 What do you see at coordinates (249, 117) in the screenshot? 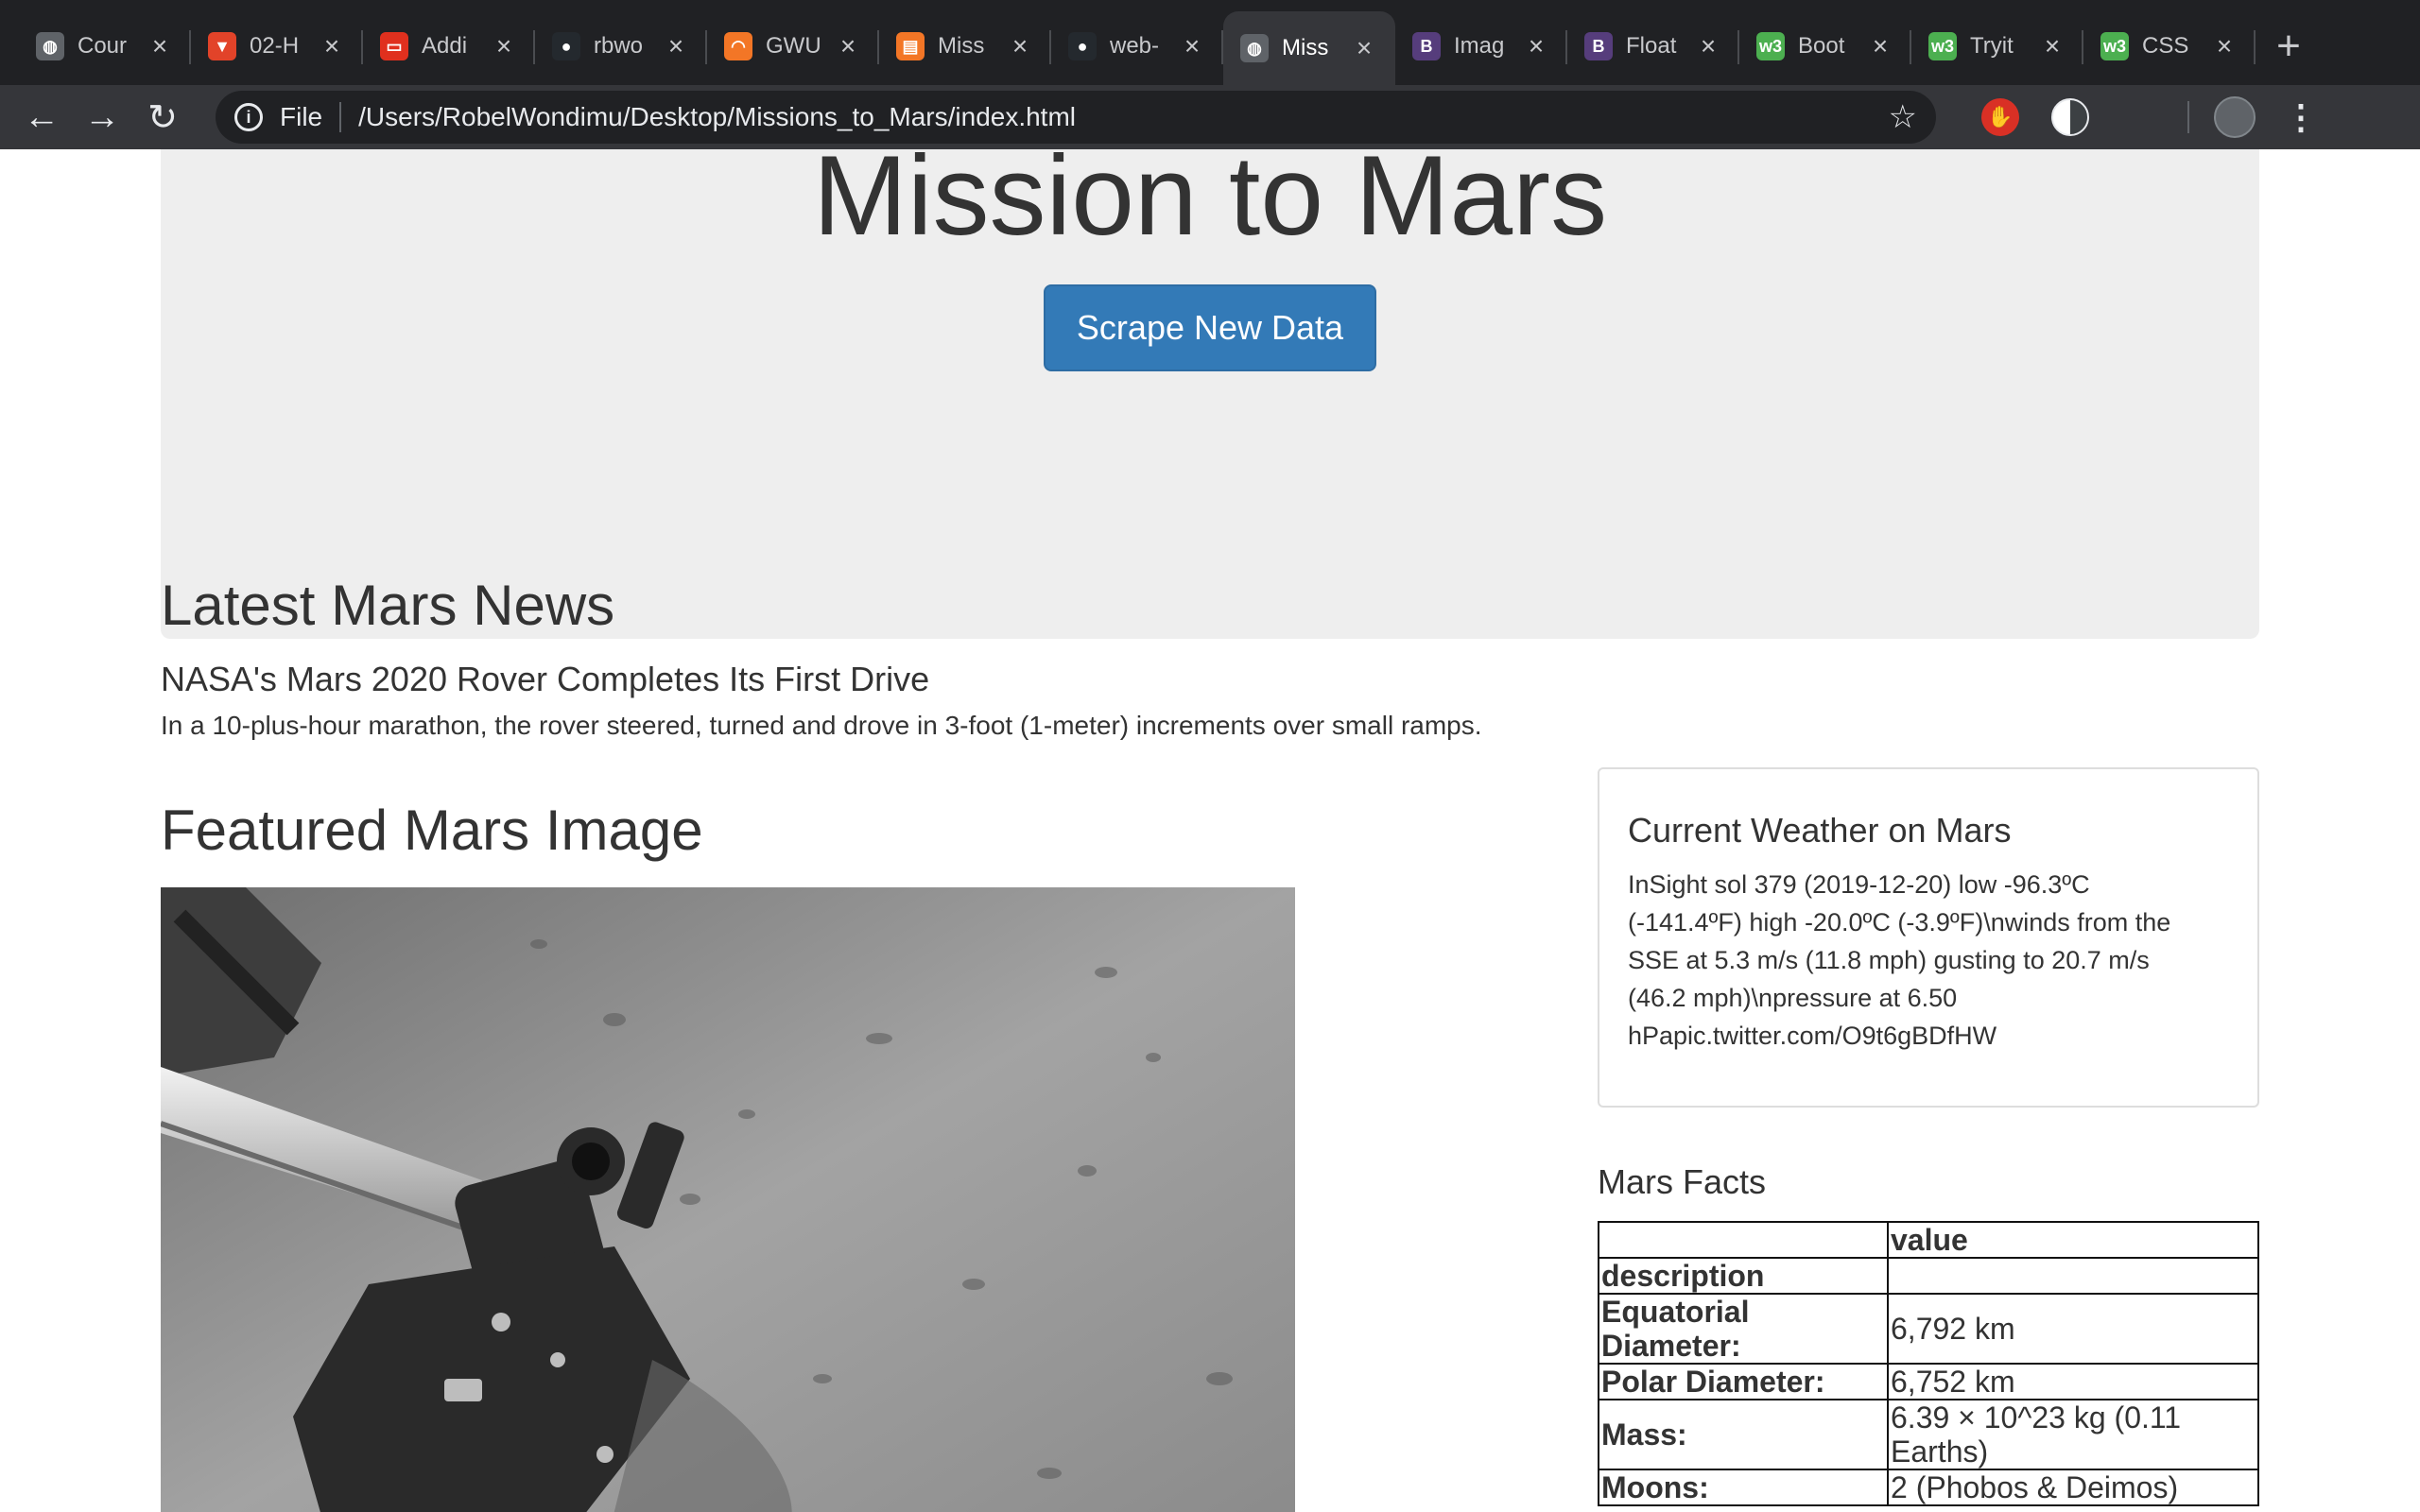
I see `info-icon: i` at bounding box center [249, 117].